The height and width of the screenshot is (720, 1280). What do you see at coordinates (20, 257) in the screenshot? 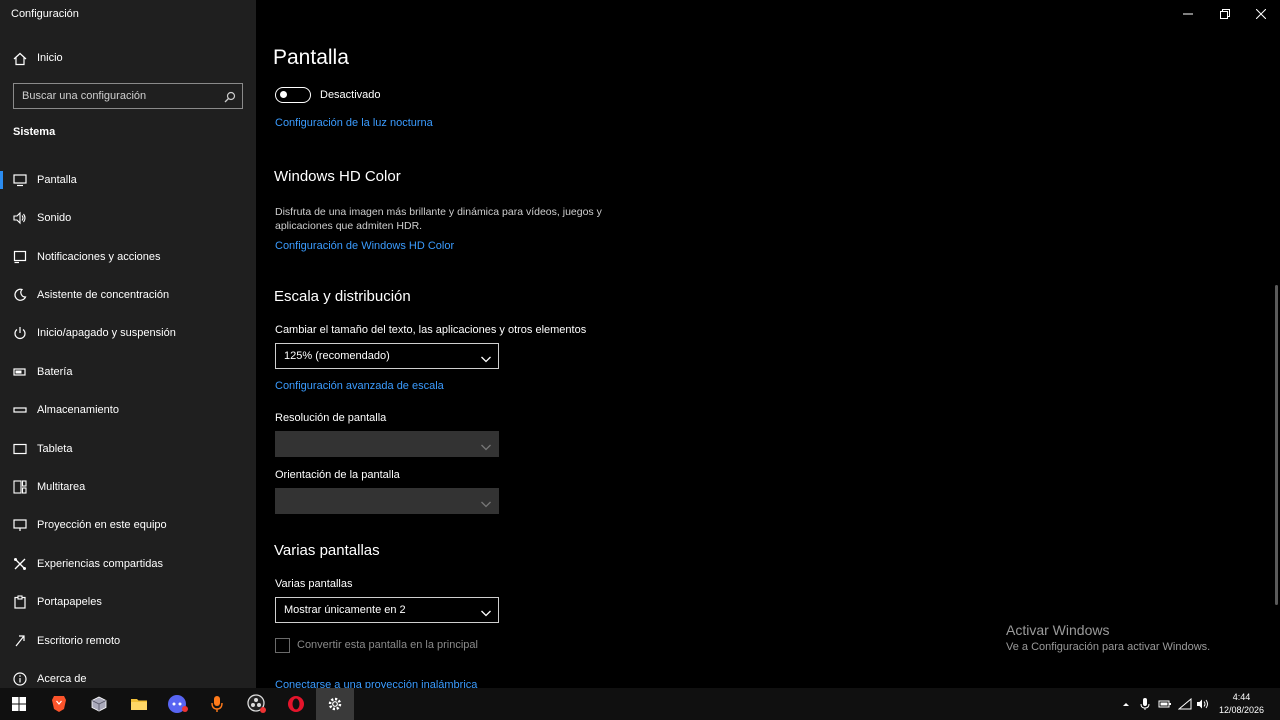
I see `notification-icon` at bounding box center [20, 257].